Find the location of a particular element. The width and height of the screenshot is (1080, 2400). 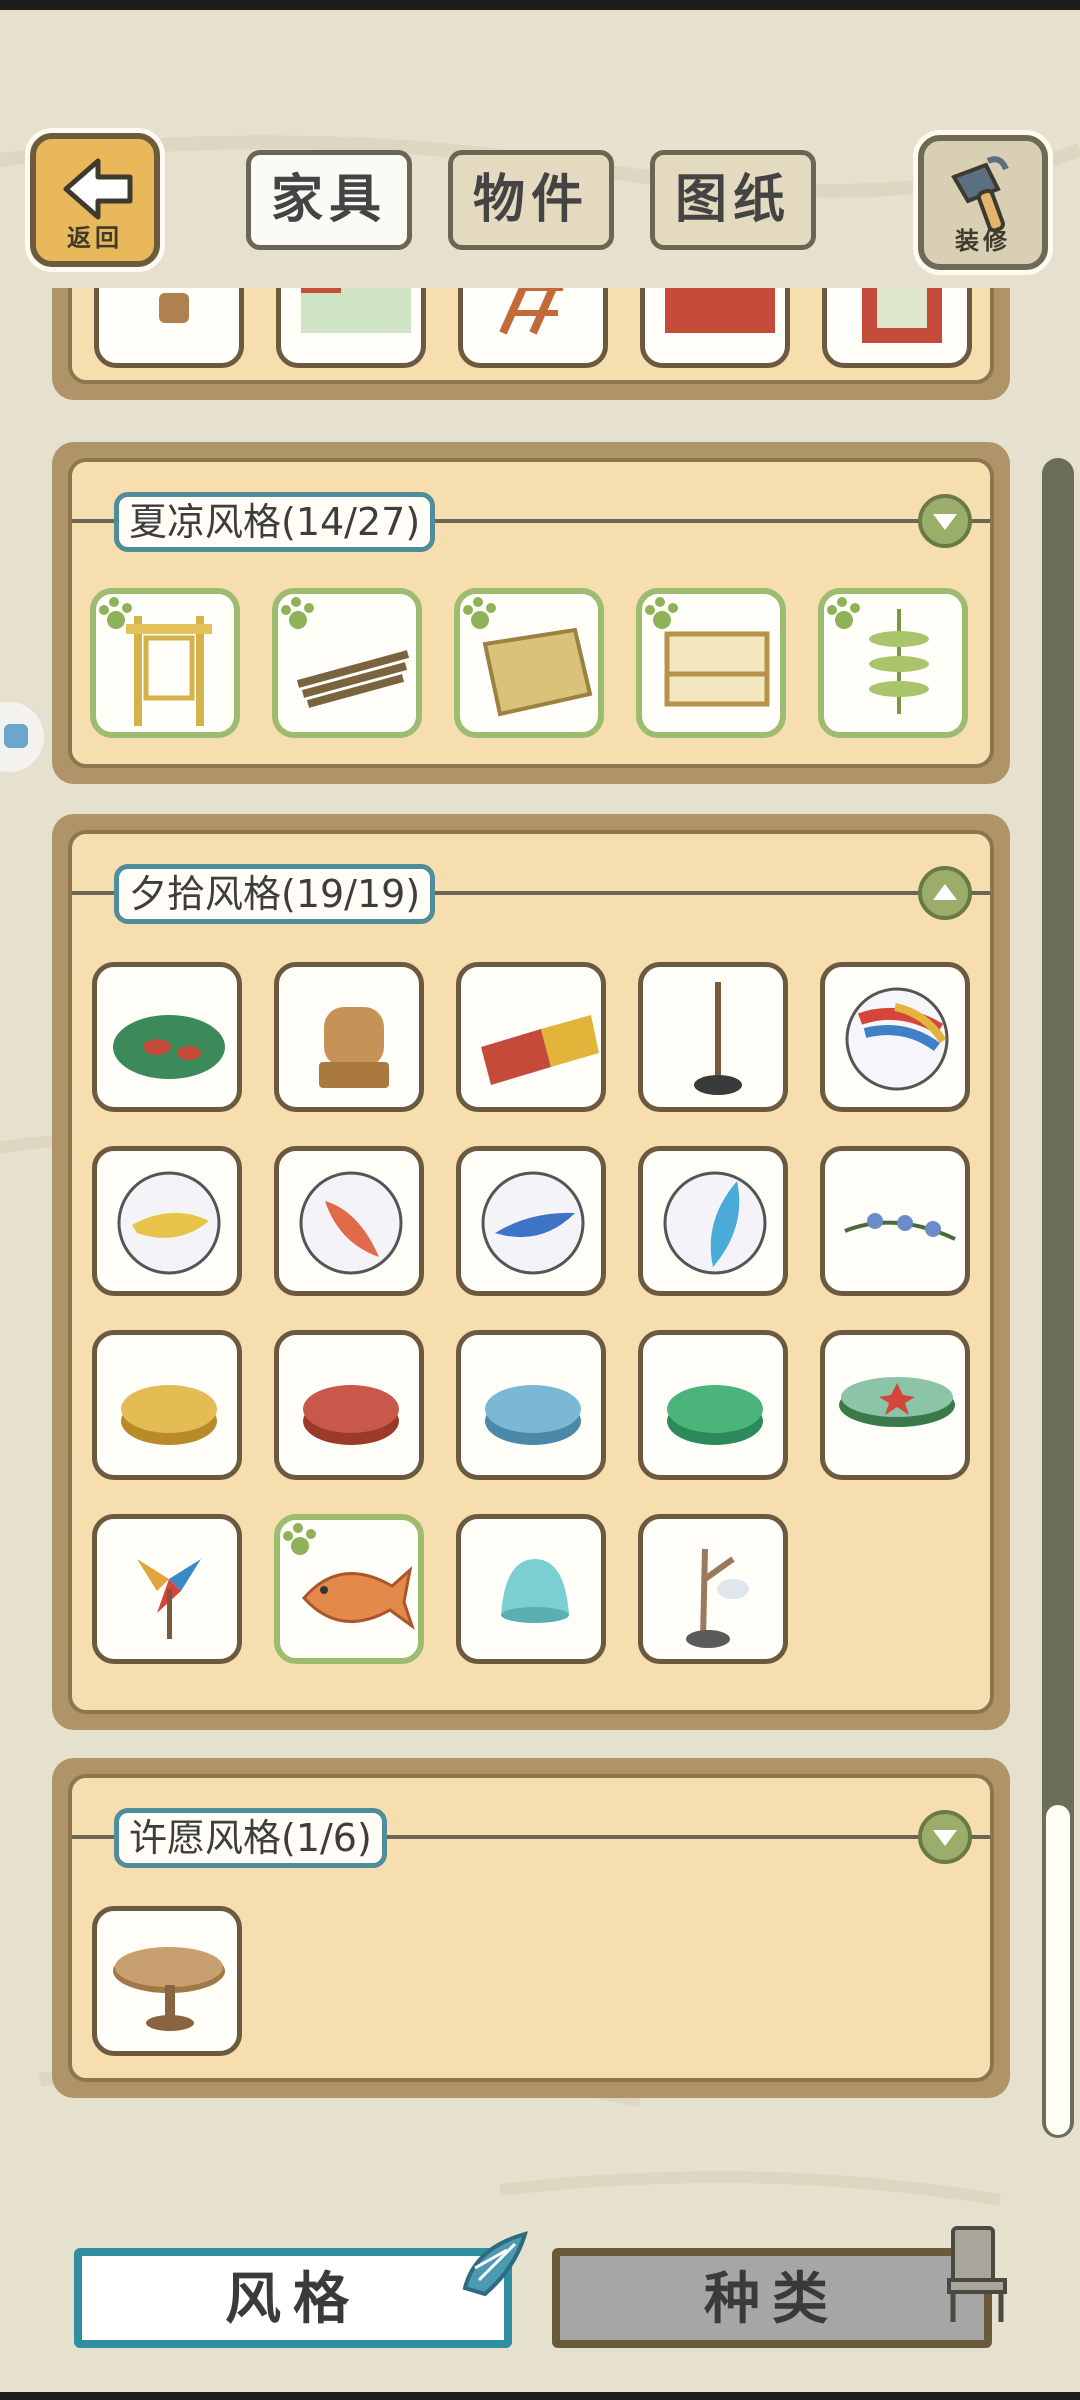

item-wooden-round-table is located at coordinates (167, 1981).